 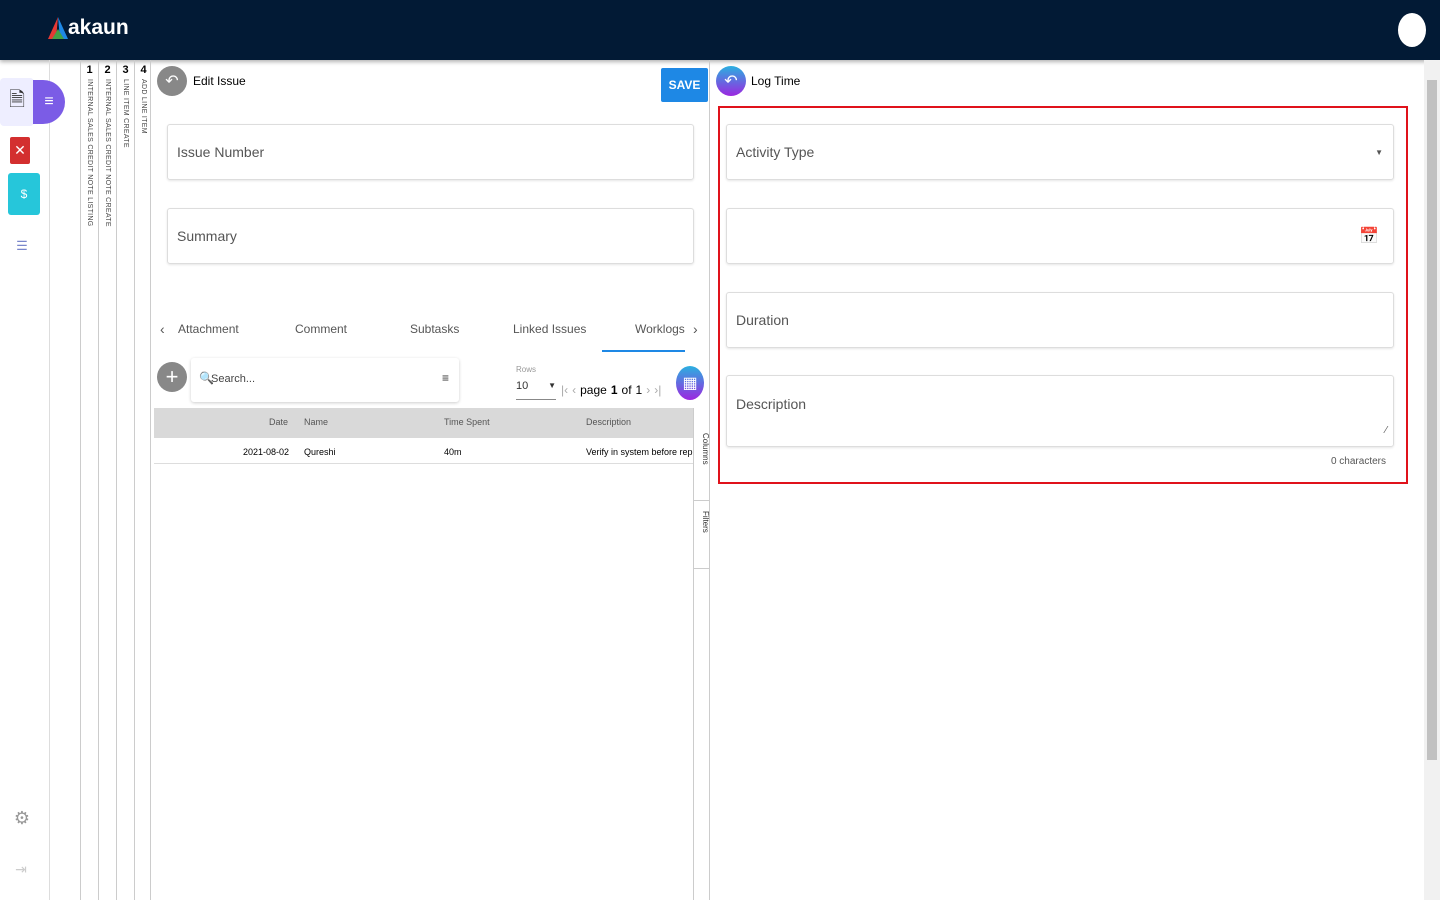 What do you see at coordinates (614, 390) in the screenshot?
I see `page-number: 1` at bounding box center [614, 390].